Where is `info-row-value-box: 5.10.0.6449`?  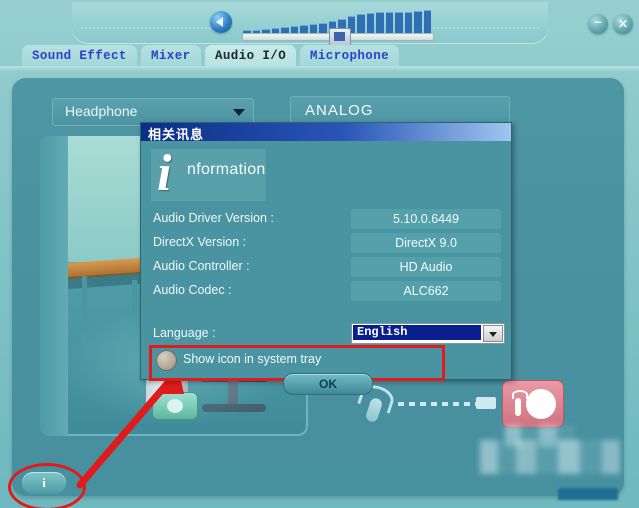
info-row-value-box: 5.10.0.6449 is located at coordinates (426, 219).